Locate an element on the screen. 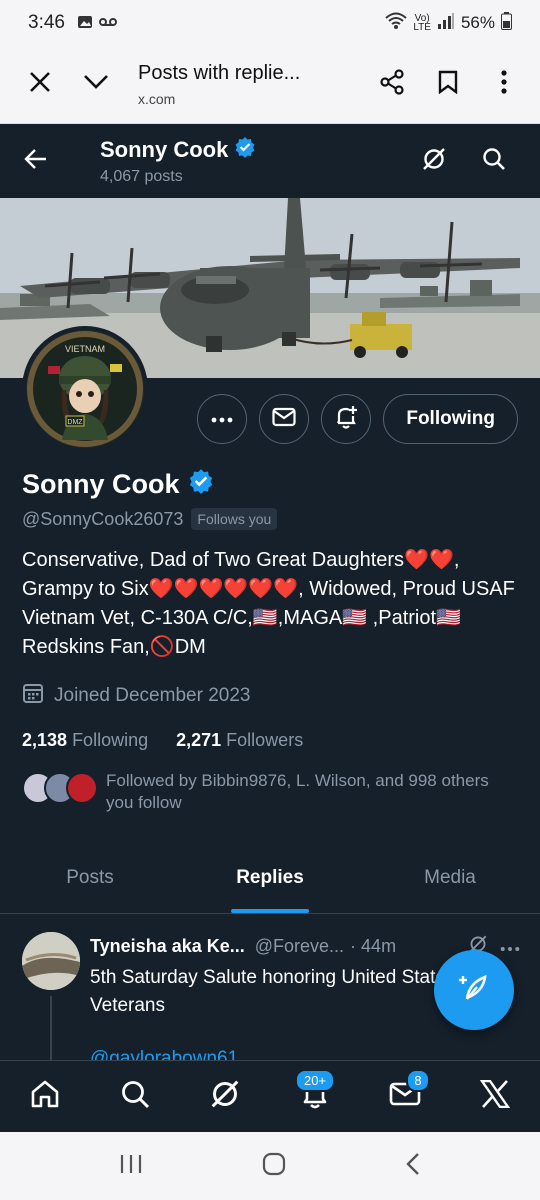 The width and height of the screenshot is (540, 1200). envelope-icon is located at coordinates (284, 419).